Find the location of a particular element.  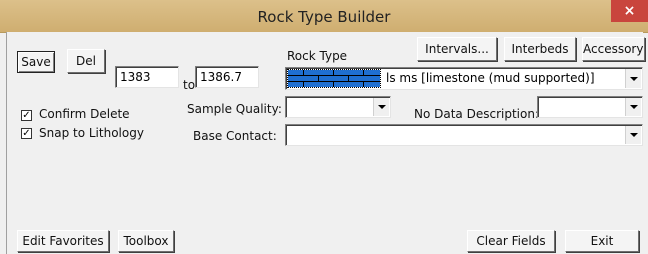

no-data-description-label: No Data Description: is located at coordinates (476, 114).